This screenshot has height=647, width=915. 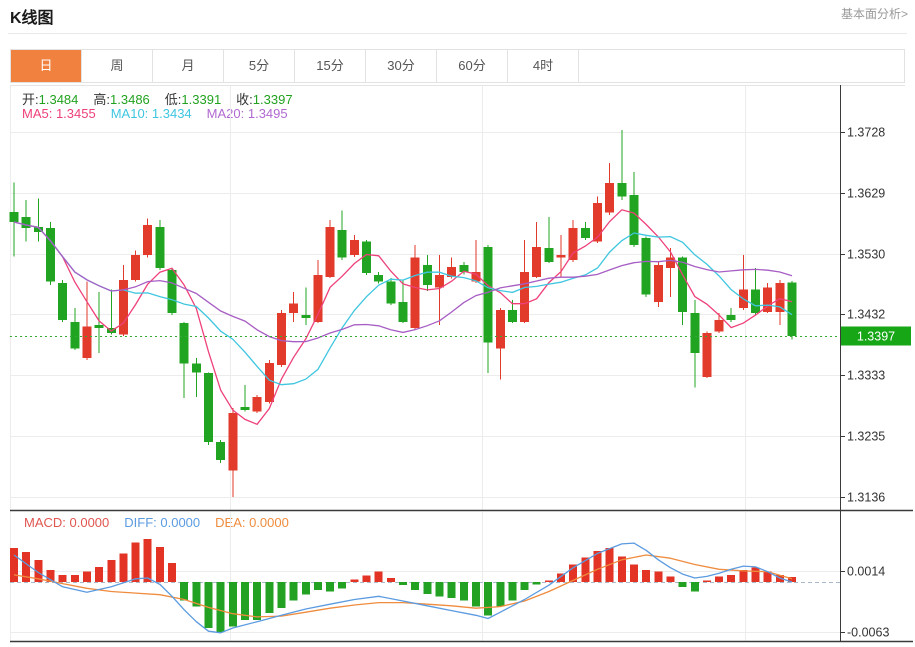 What do you see at coordinates (401, 66) in the screenshot?
I see `tab-30分: 30分` at bounding box center [401, 66].